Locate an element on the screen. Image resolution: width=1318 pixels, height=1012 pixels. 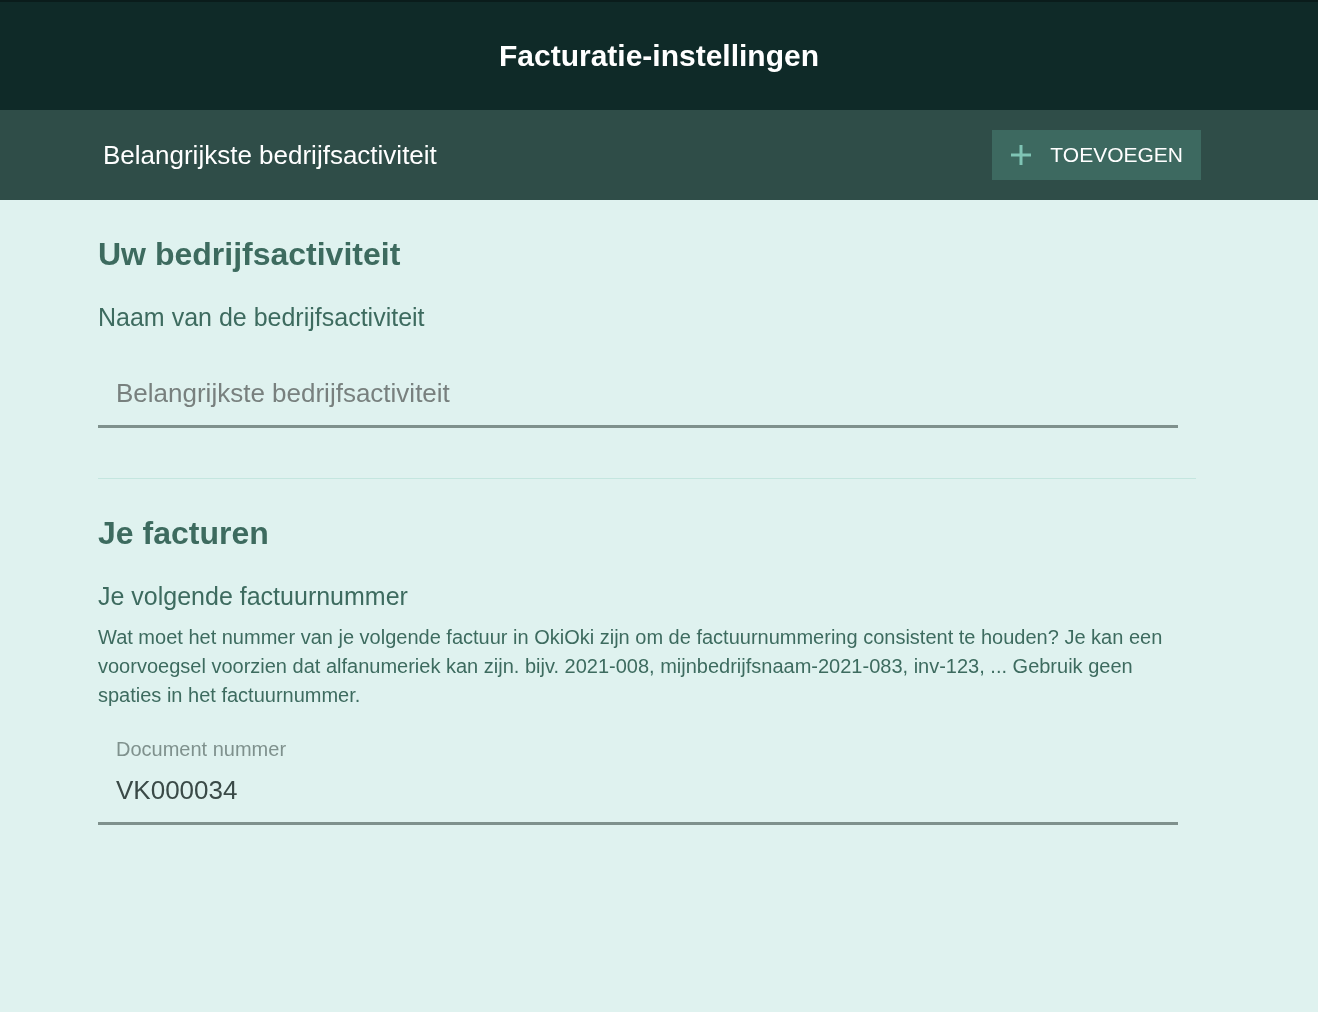
field-label: Naam van de bedrijfsactiviteit is located at coordinates (262, 317).